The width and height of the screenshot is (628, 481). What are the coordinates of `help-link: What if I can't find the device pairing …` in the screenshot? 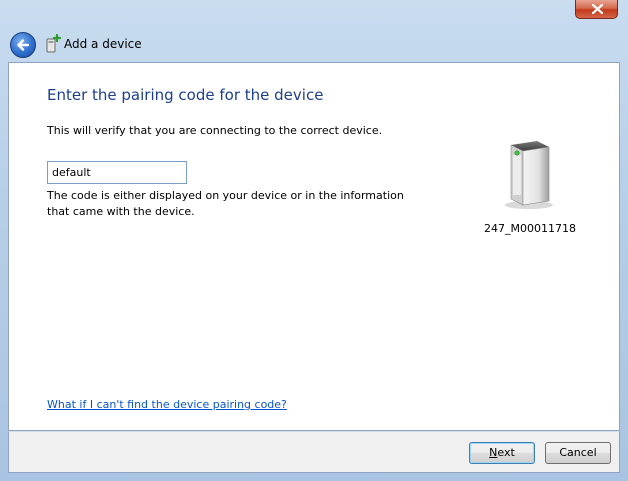 It's located at (167, 404).